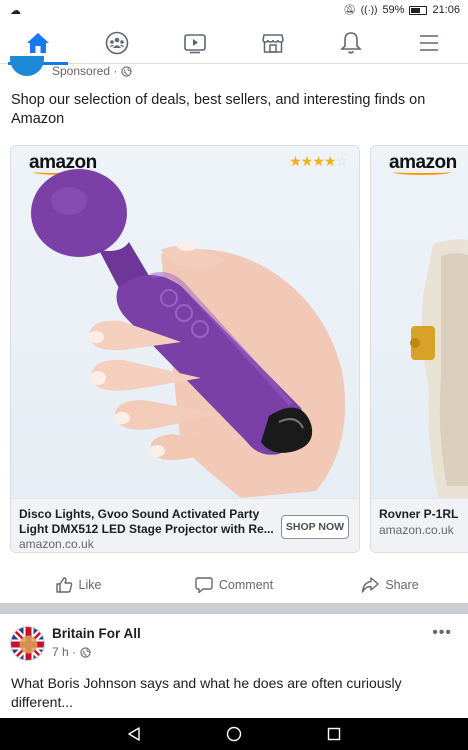 This screenshot has width=468, height=750. I want to click on nav-watch, so click(195, 43).